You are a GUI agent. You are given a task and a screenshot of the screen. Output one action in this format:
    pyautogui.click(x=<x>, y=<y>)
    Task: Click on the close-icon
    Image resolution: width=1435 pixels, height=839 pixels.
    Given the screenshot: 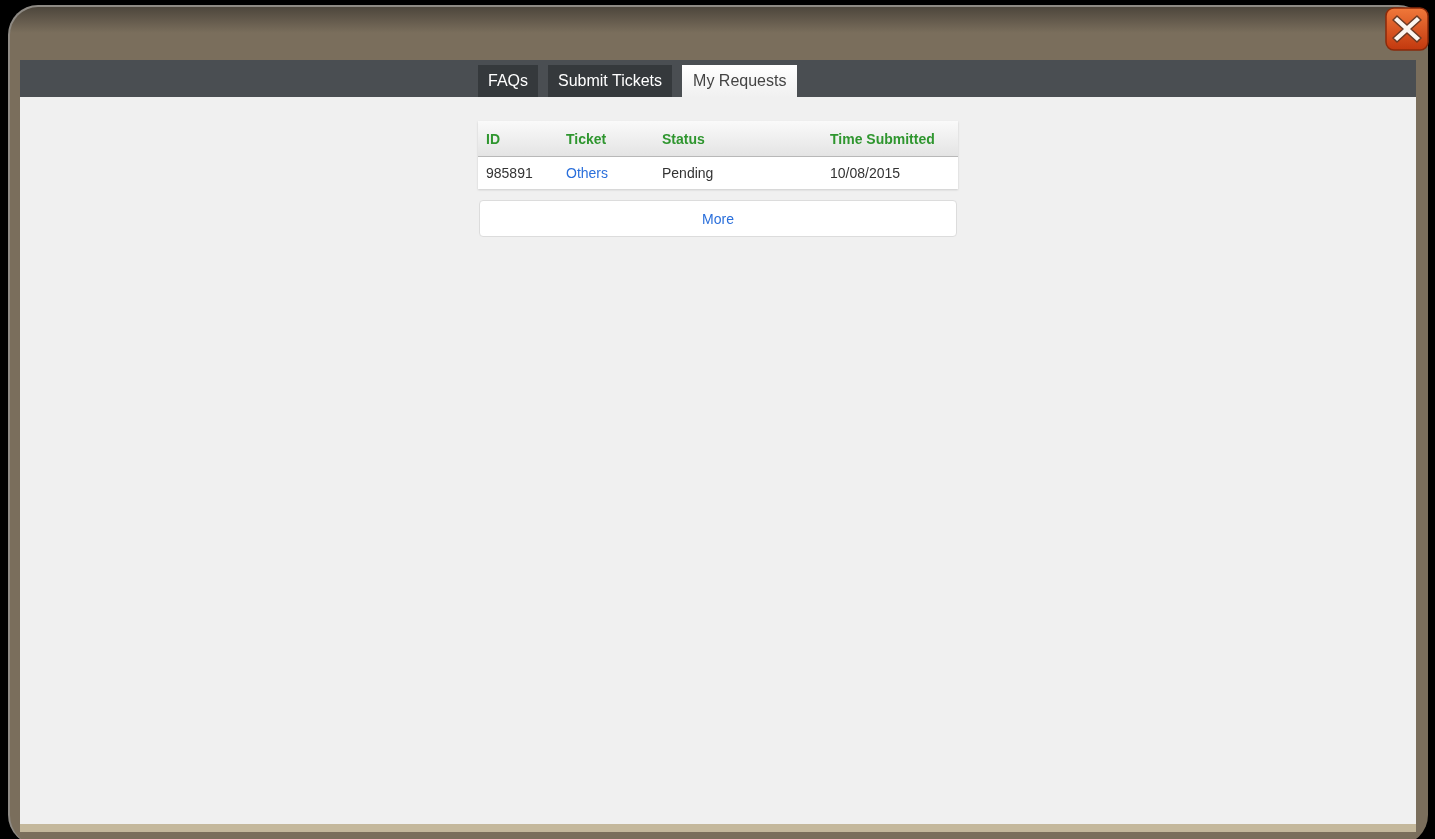 What is the action you would take?
    pyautogui.click(x=1407, y=29)
    